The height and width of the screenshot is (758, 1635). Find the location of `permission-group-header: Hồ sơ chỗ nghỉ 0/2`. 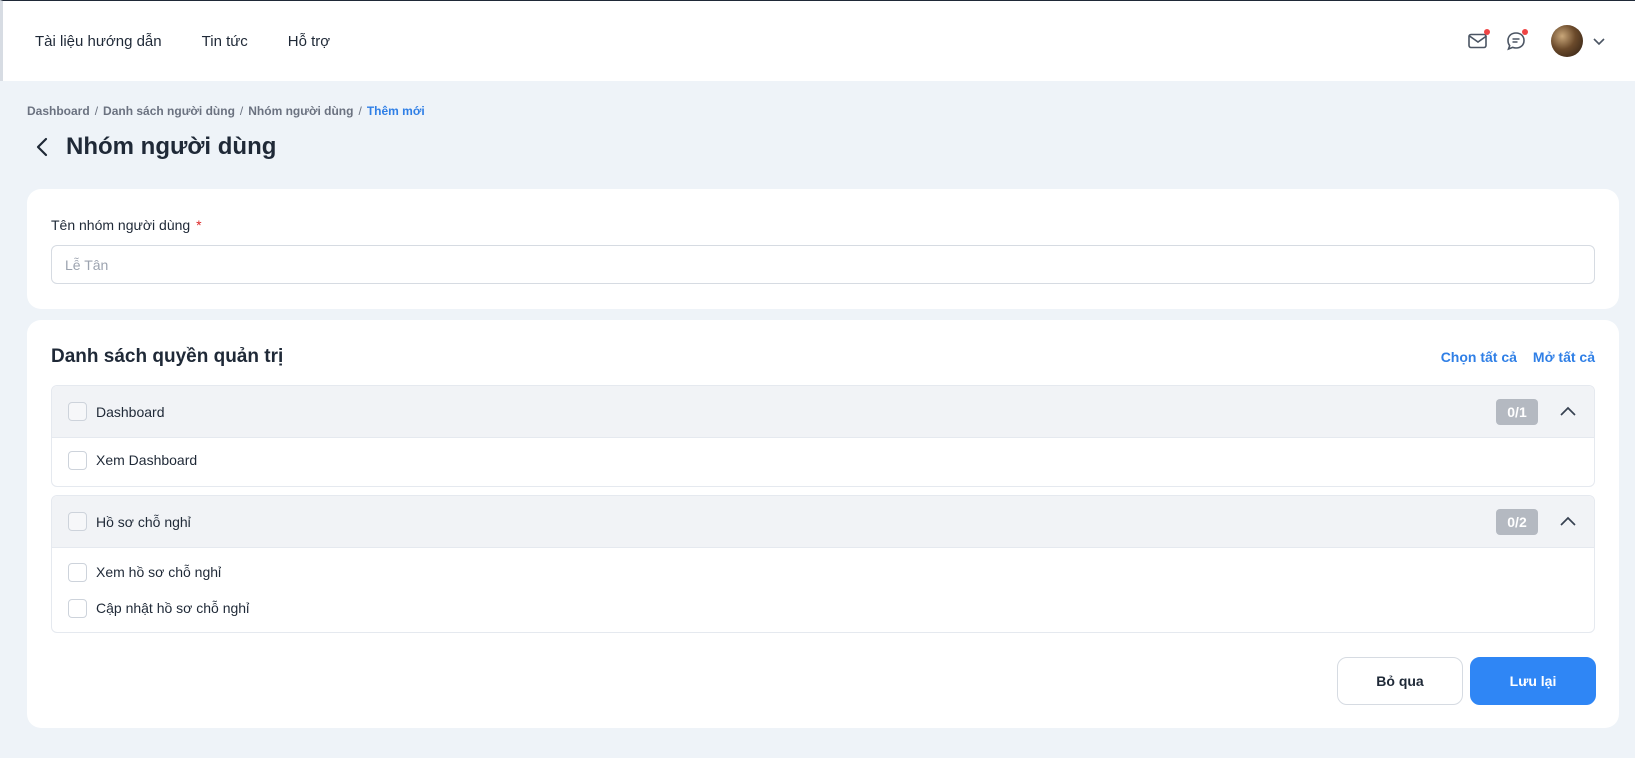

permission-group-header: Hồ sơ chỗ nghỉ 0/2 is located at coordinates (823, 522).